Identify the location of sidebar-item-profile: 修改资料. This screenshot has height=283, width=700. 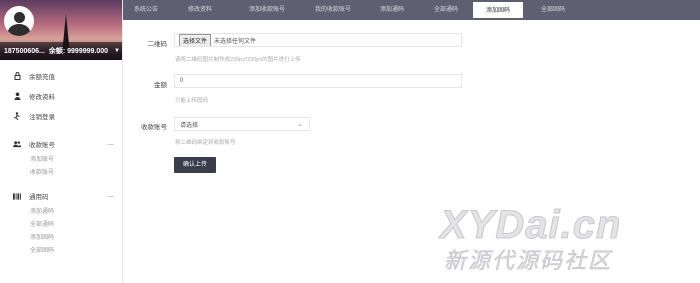
(61, 96).